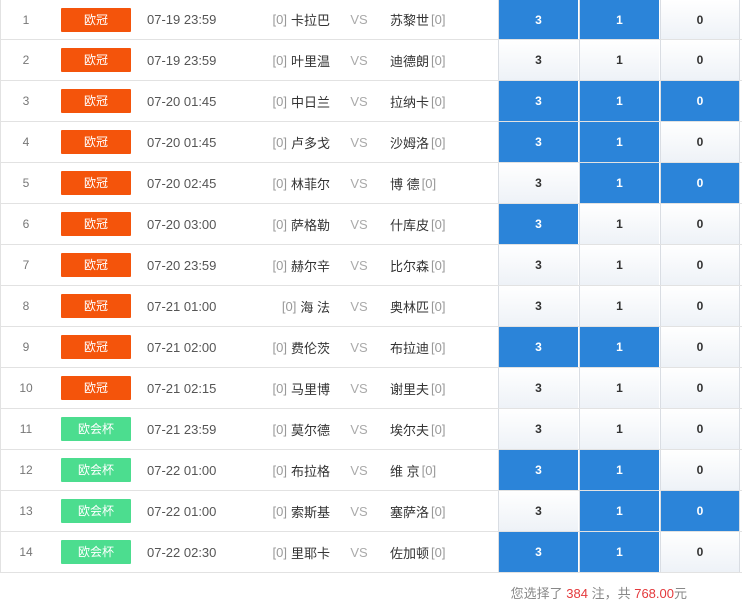 This screenshot has width=742, height=605. Describe the element at coordinates (310, 20) in the screenshot. I see `home-team-name: 卡拉巴` at that location.